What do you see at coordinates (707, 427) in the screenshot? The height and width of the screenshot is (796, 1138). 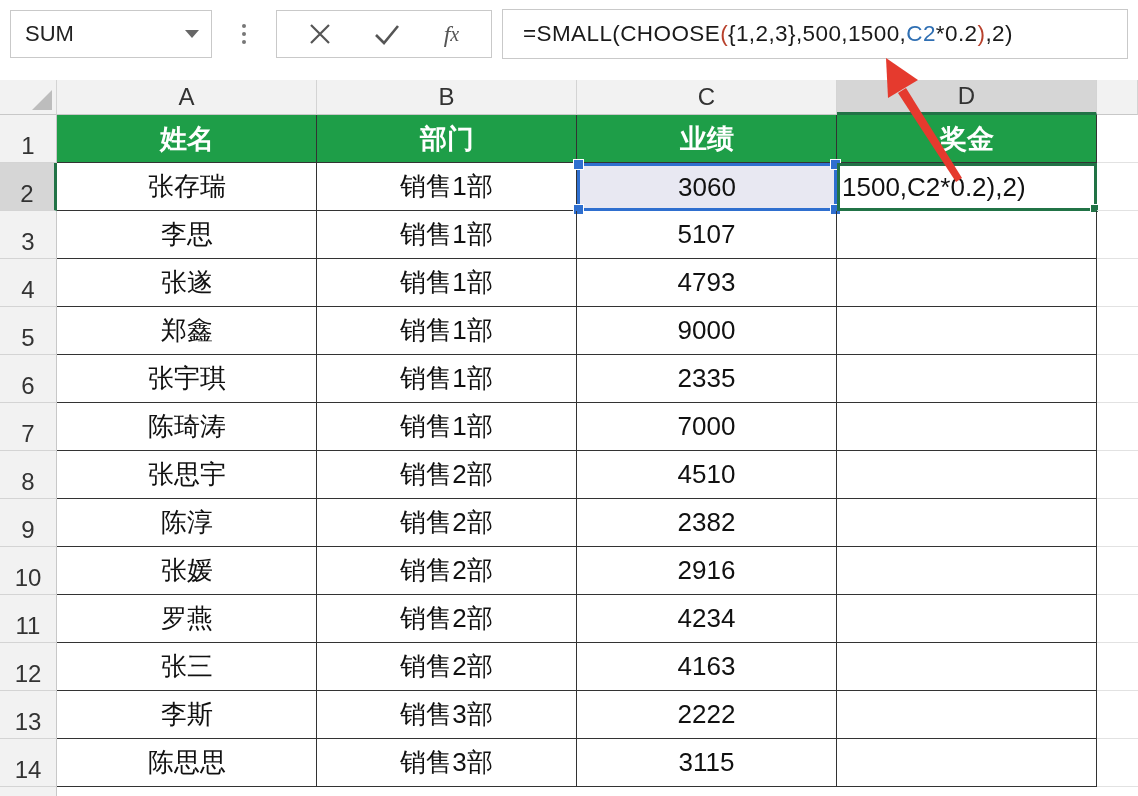 I see `table-cell: 7000` at bounding box center [707, 427].